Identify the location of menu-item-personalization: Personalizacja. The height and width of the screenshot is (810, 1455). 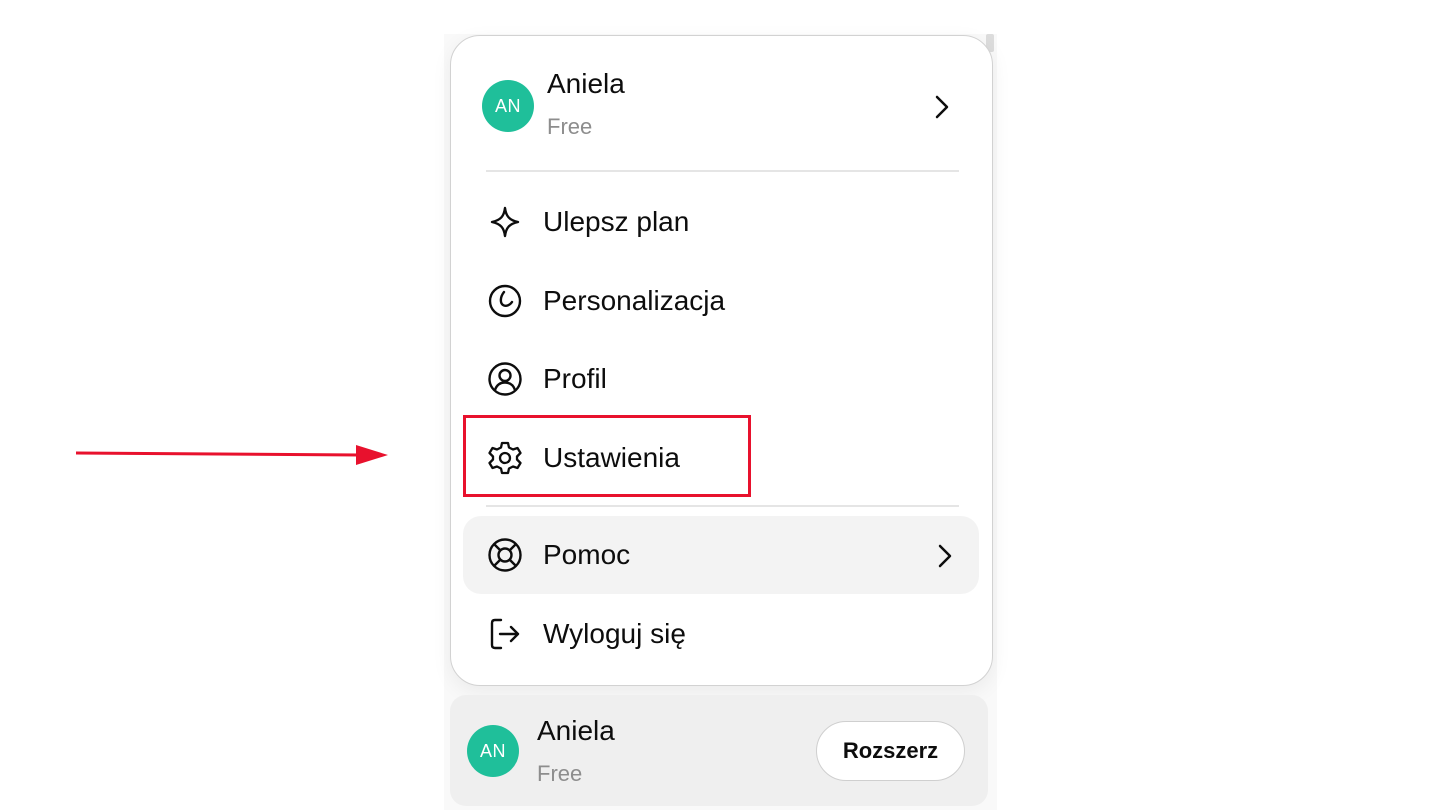
(721, 301).